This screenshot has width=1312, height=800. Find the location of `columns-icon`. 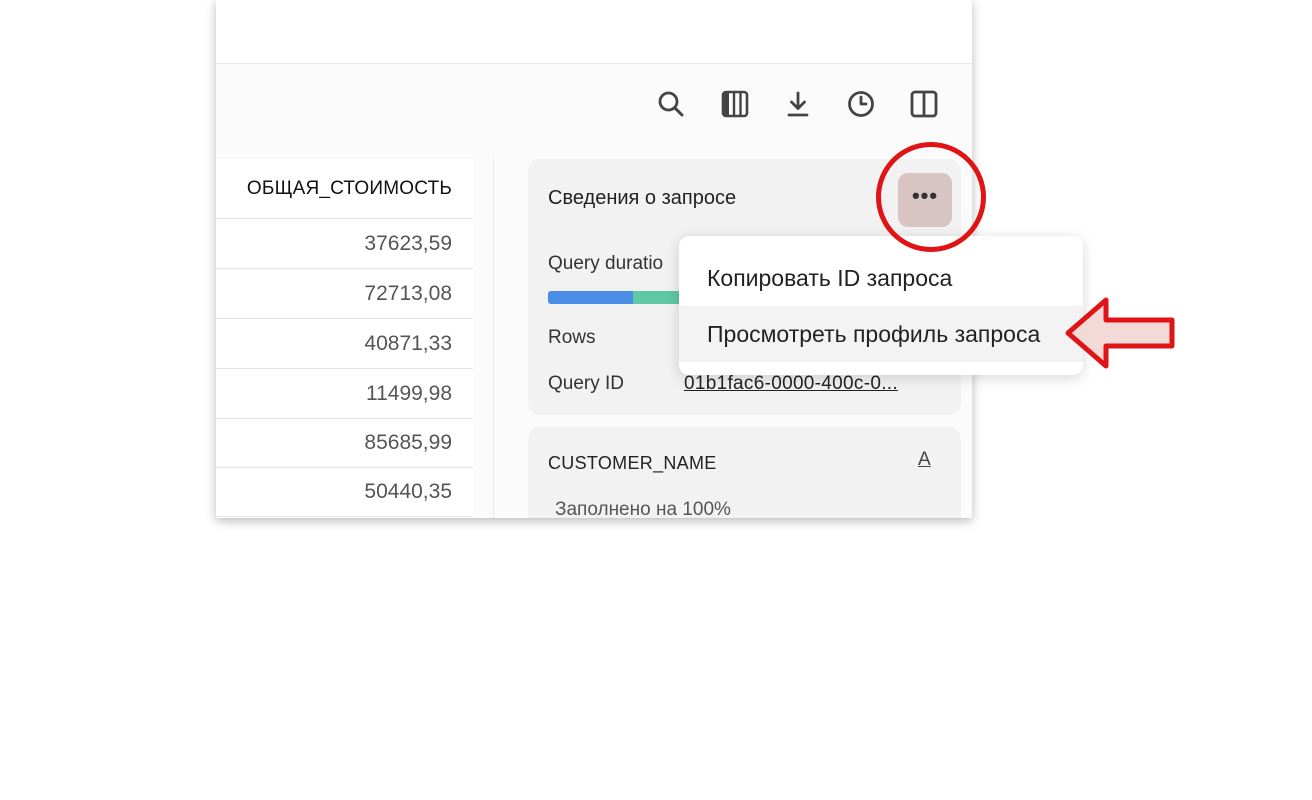

columns-icon is located at coordinates (735, 104).